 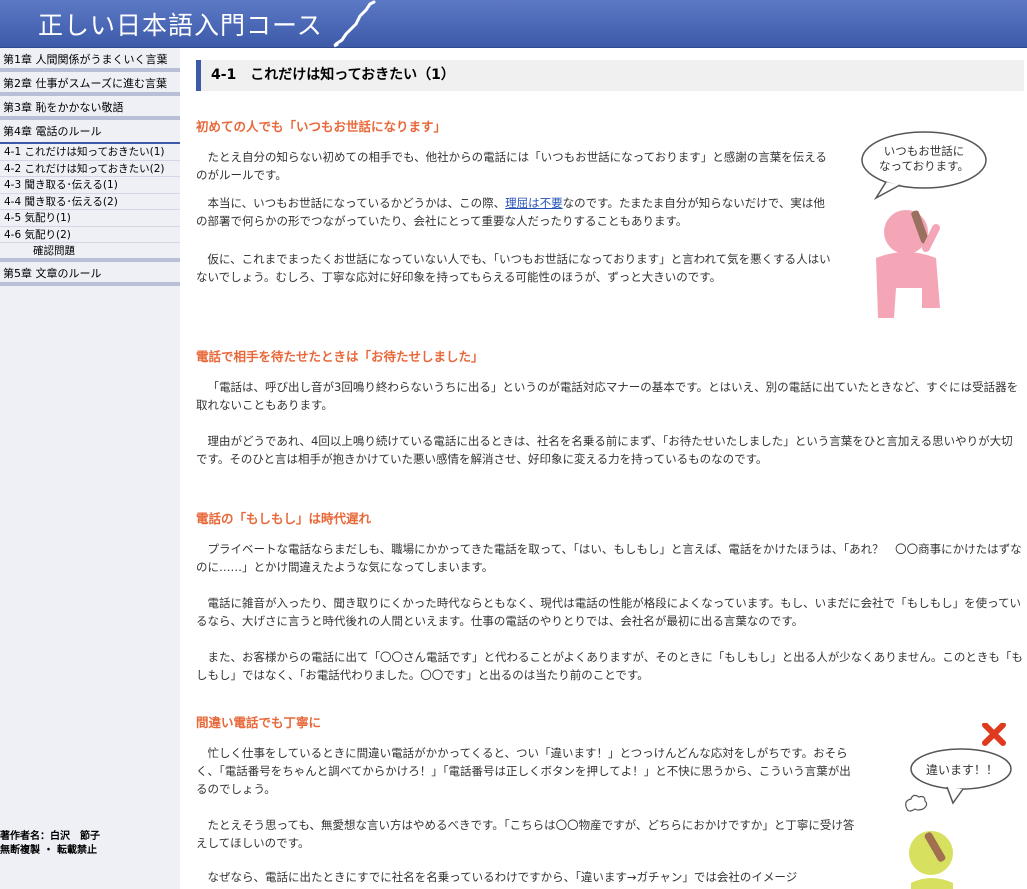 I want to click on sidebar-item-4-5: 4-5 気配り(1), so click(x=90, y=218).